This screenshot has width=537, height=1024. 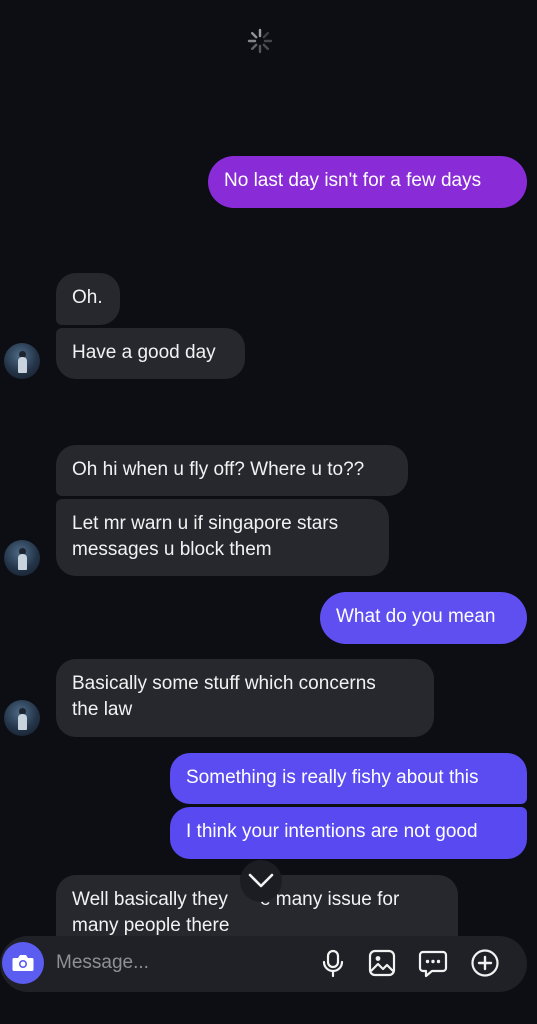 What do you see at coordinates (172, 549) in the screenshot?
I see `message-text: messages u block them` at bounding box center [172, 549].